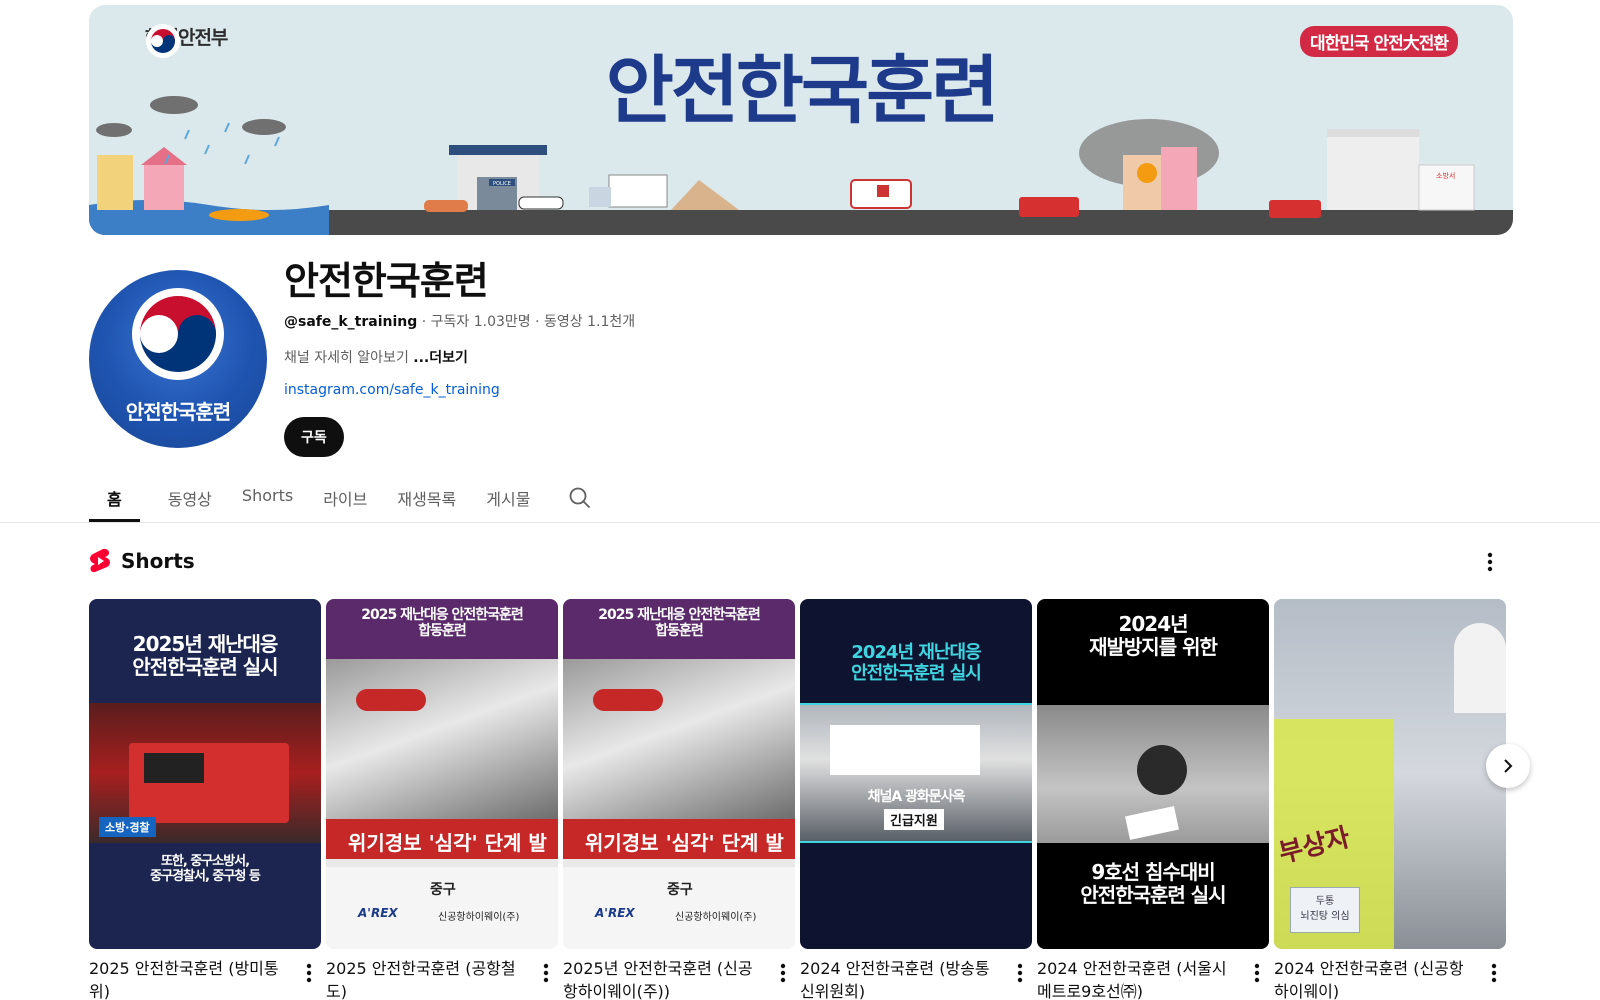 The height and width of the screenshot is (1000, 1600). Describe the element at coordinates (480, 322) in the screenshot. I see `subscriber-count: 구독자 1.03만명` at that location.